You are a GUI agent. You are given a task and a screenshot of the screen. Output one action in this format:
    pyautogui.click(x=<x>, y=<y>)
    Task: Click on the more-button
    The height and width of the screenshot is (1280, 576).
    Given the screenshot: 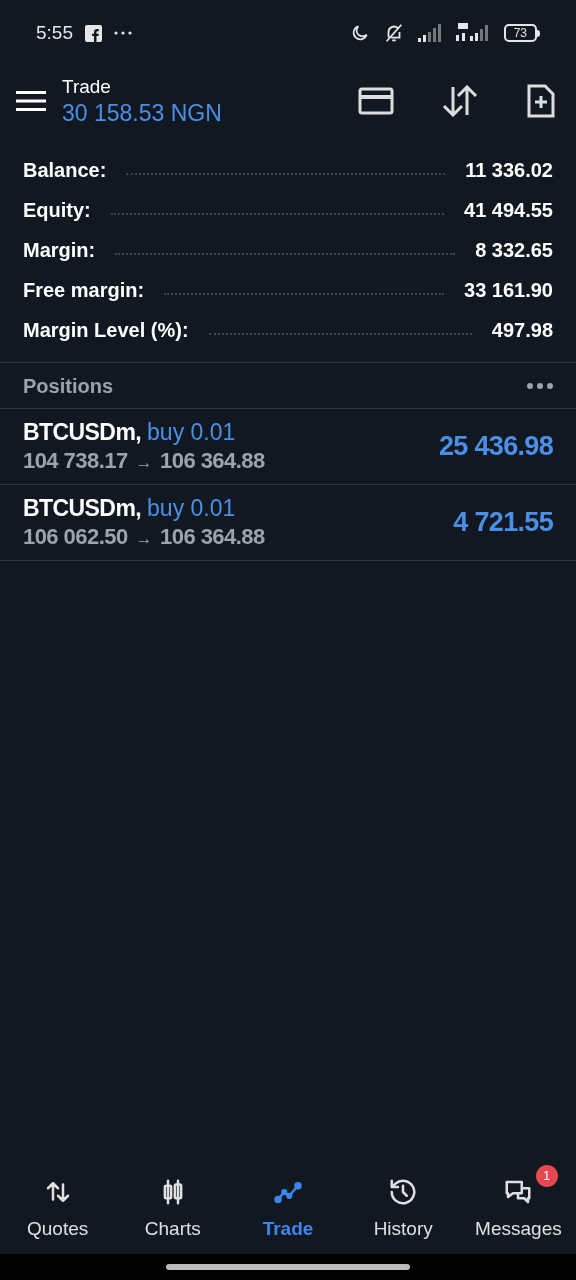 What is the action you would take?
    pyautogui.click(x=540, y=385)
    